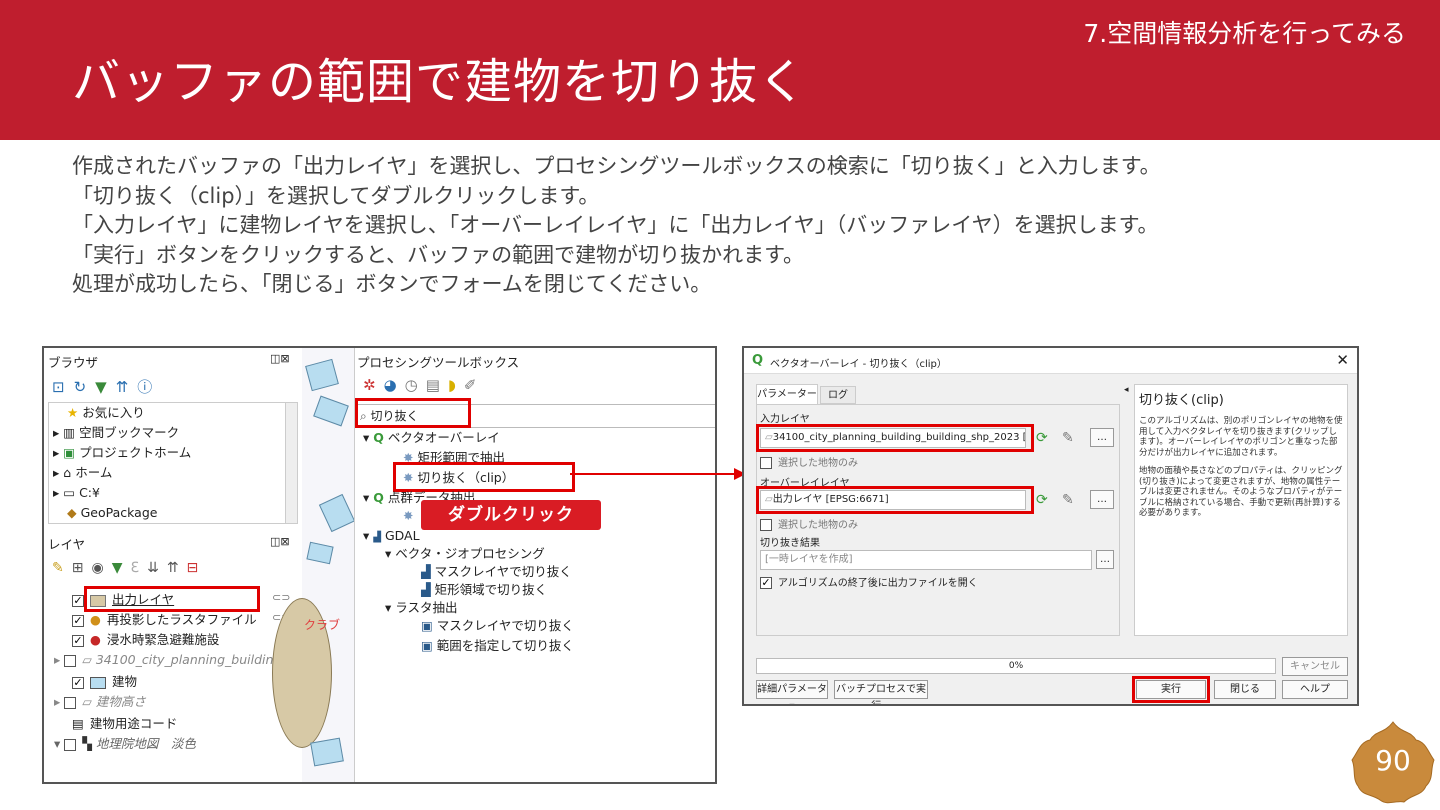 This screenshot has width=1440, height=810. Describe the element at coordinates (394, 385) in the screenshot. I see `python-icon: ◕` at that location.